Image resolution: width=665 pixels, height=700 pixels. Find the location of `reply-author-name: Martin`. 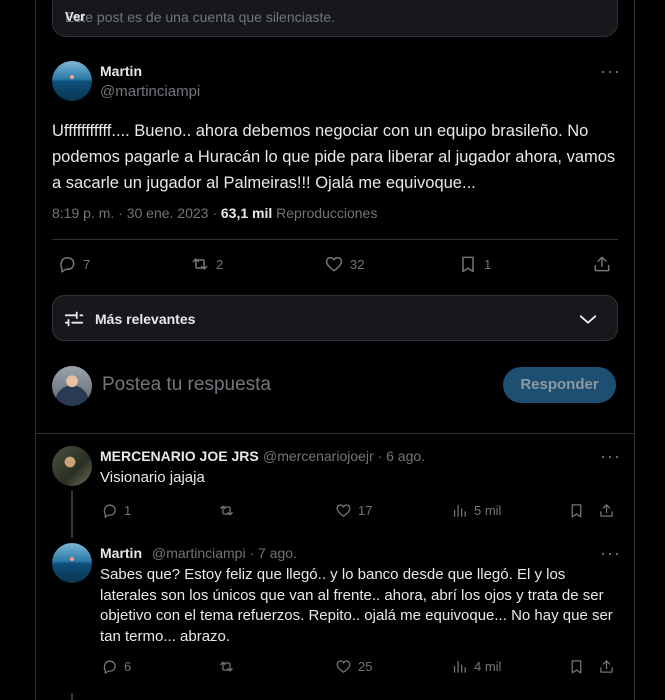

reply-author-name: Martin is located at coordinates (121, 553).